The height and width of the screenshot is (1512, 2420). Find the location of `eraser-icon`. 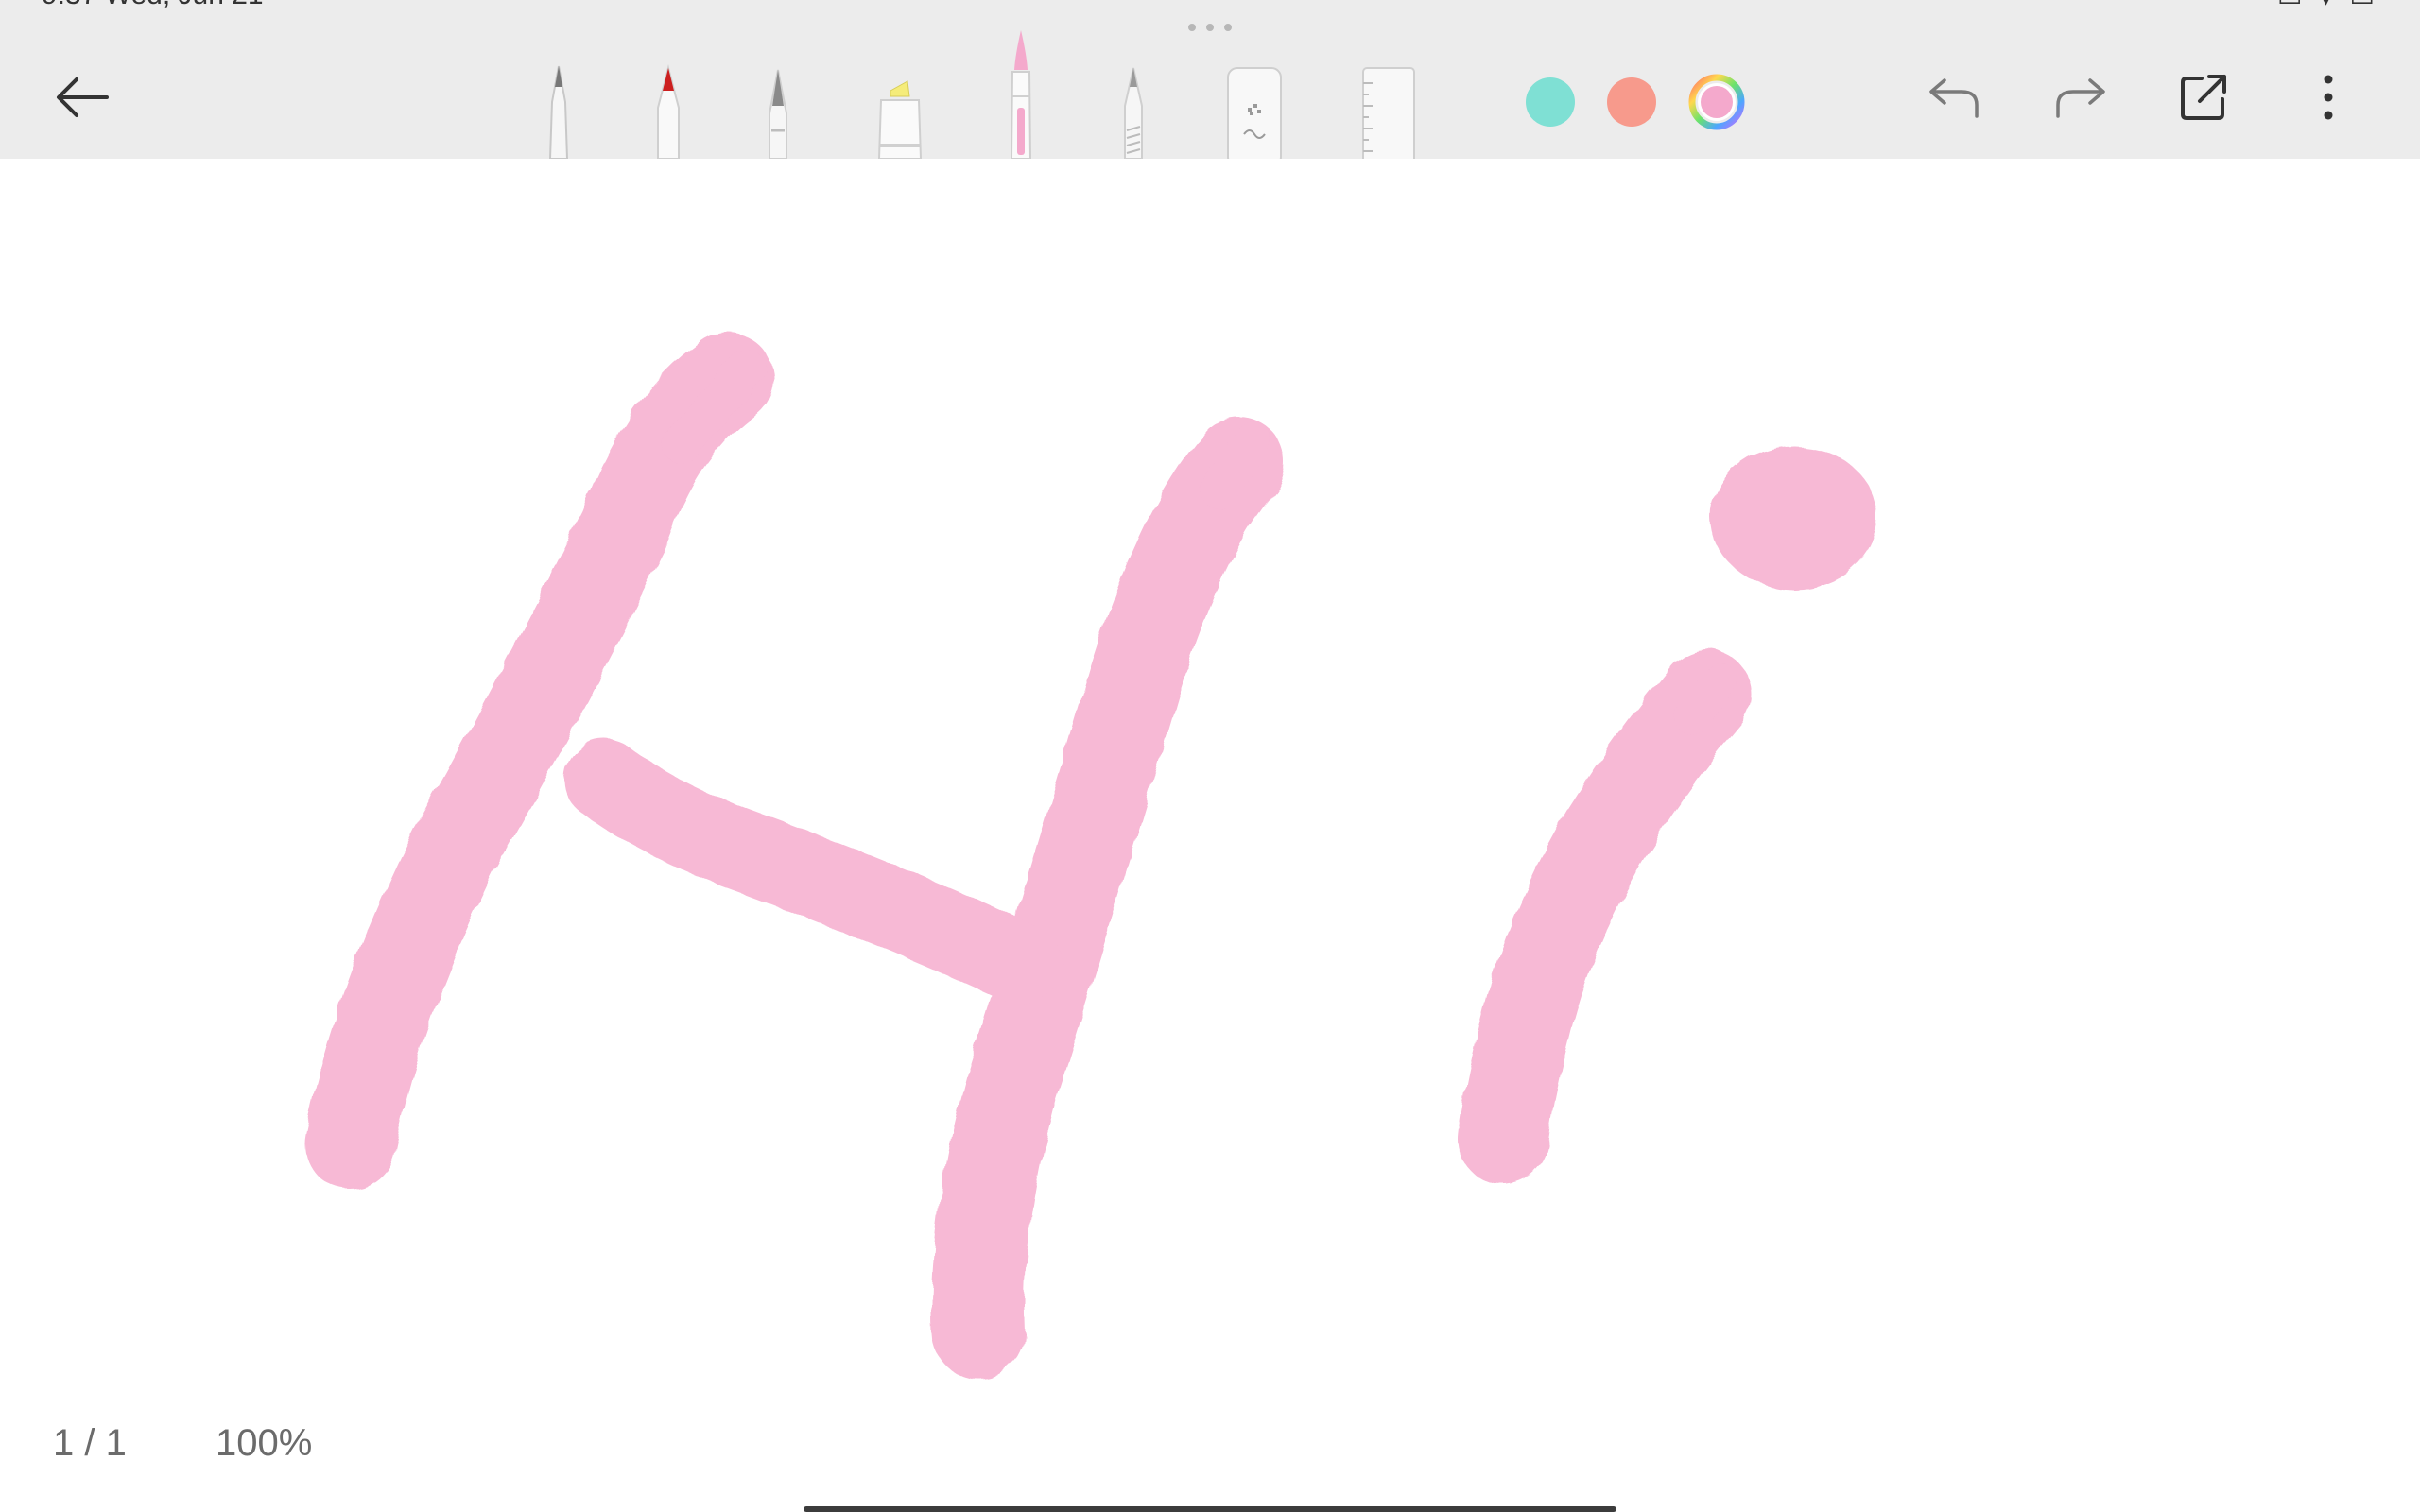

eraser-icon is located at coordinates (1254, 117).